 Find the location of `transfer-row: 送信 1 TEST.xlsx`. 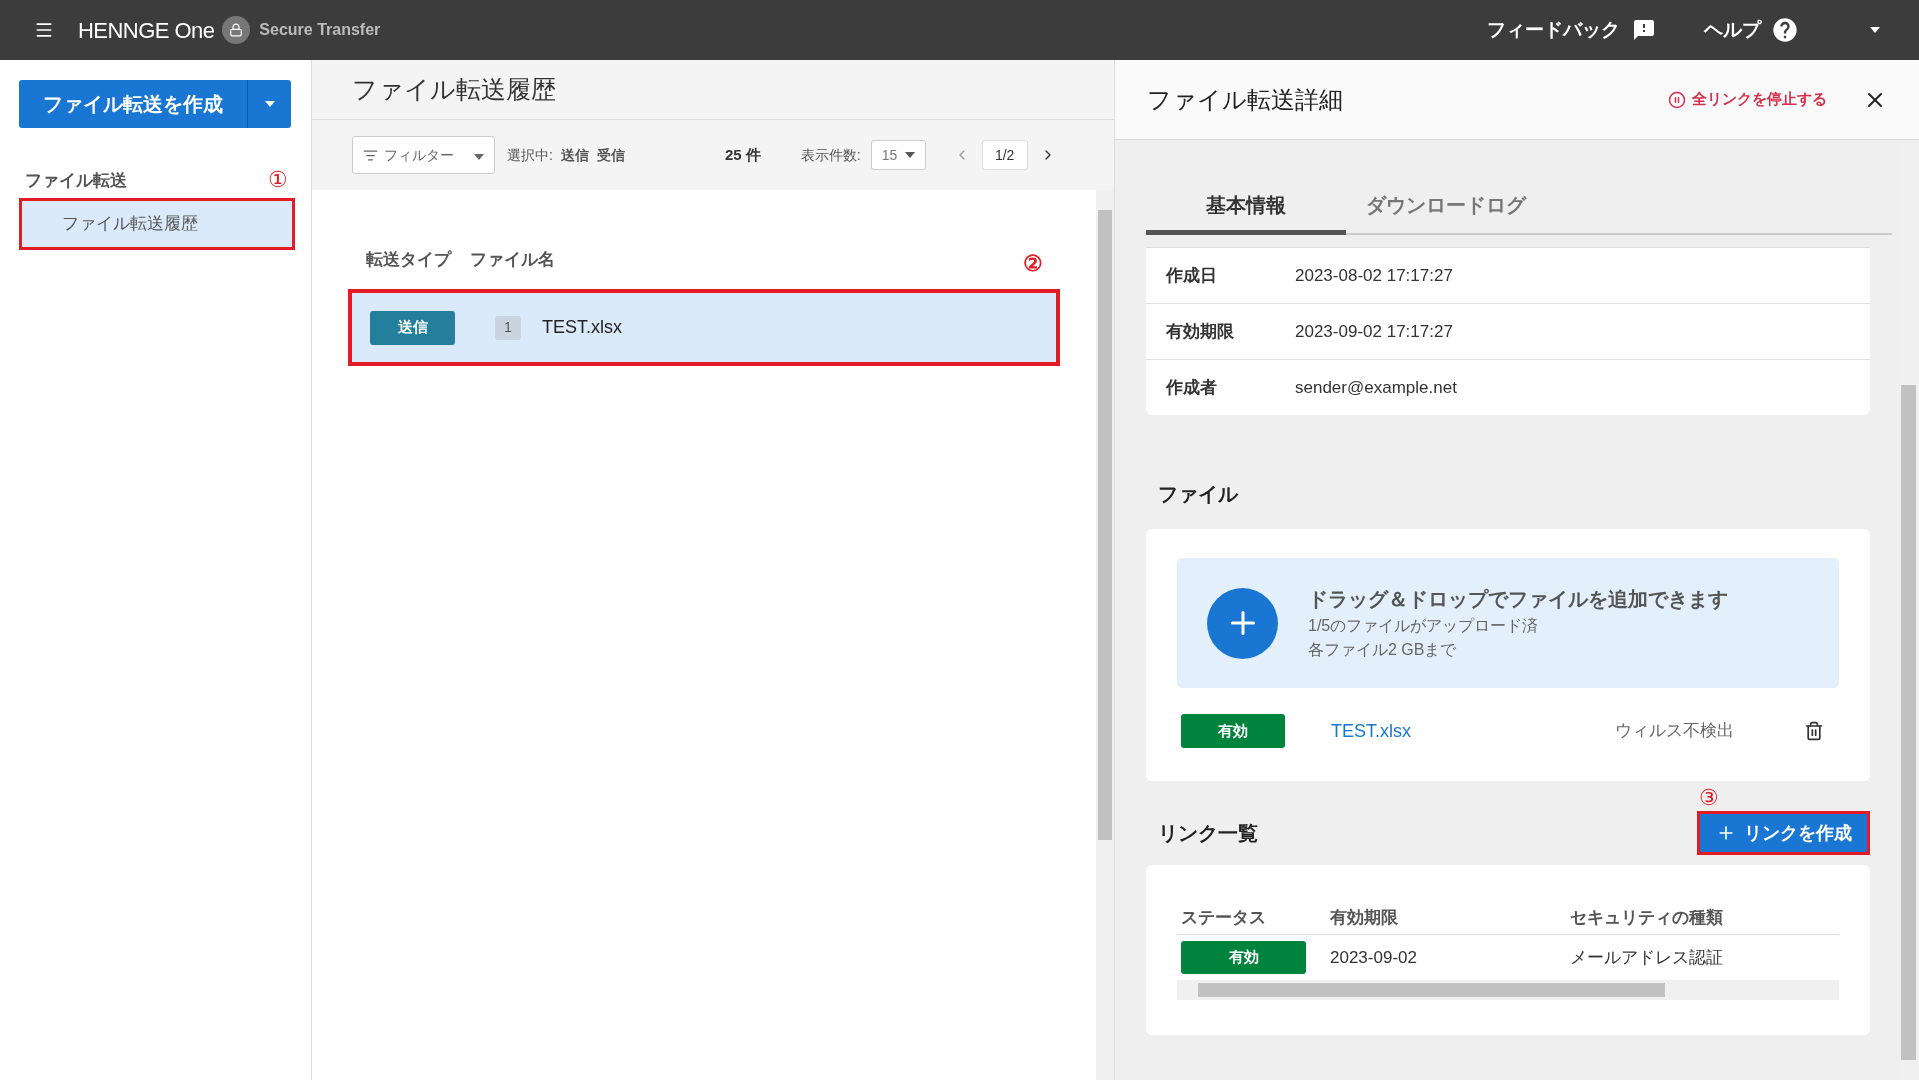

transfer-row: 送信 1 TEST.xlsx is located at coordinates (704, 327).